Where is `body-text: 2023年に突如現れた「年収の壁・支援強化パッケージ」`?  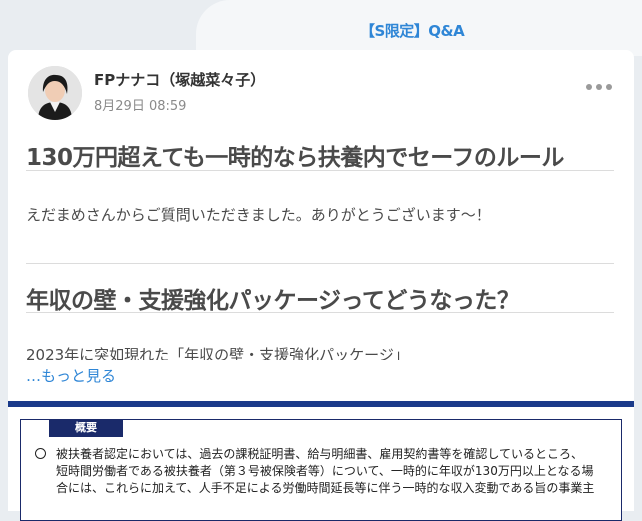 body-text: 2023年に突如現れた「年収の壁・支援強化パッケージ」 is located at coordinates (217, 353).